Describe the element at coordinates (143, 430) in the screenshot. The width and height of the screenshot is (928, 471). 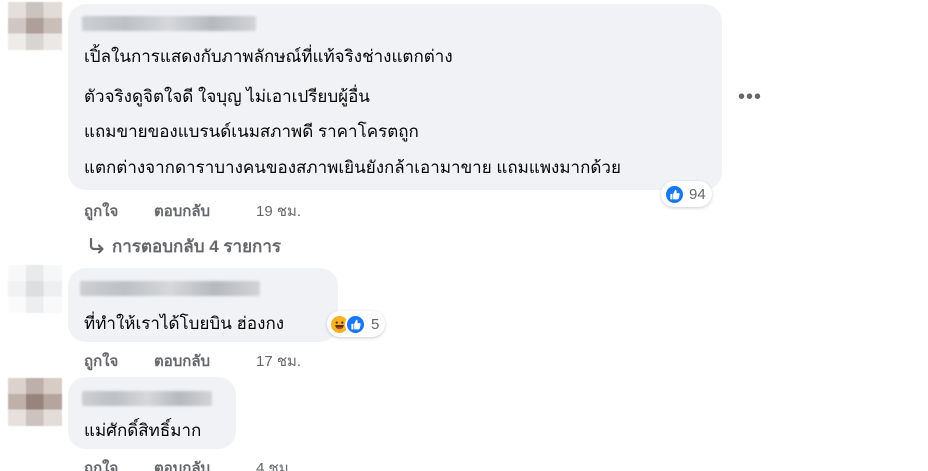
I see `comment-text-line: แม่ศักดิ์สิทธิ์มาก` at that location.